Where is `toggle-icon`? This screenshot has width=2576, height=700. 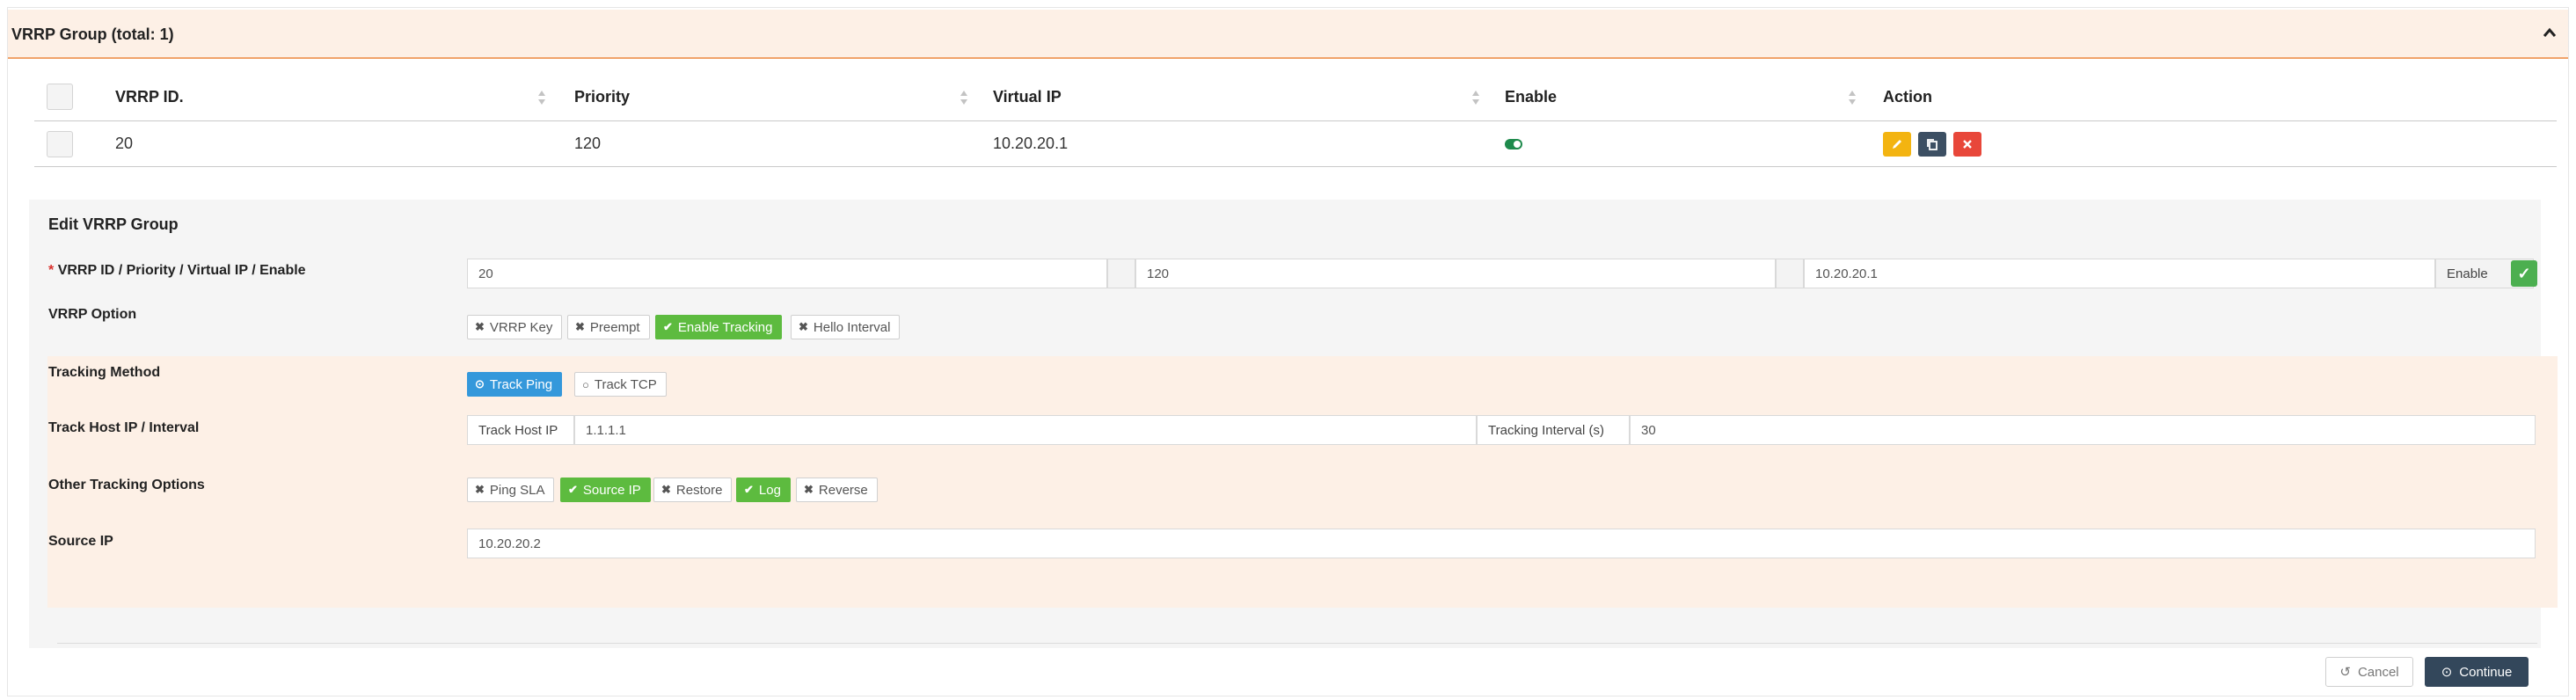 toggle-icon is located at coordinates (1513, 143).